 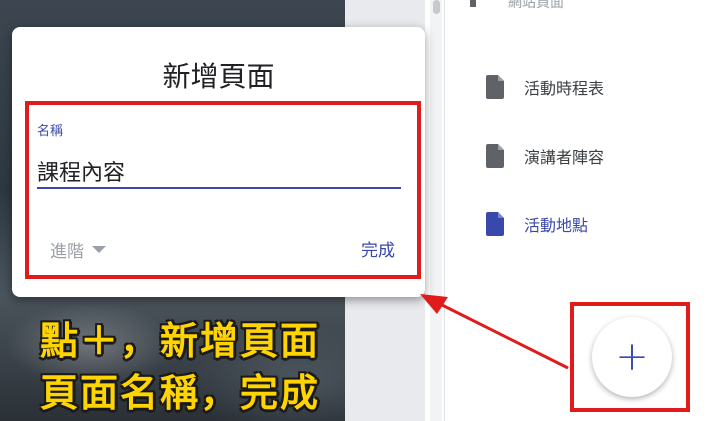 What do you see at coordinates (564, 157) in the screenshot?
I see `sidebar-item-label: 演講者陣容` at bounding box center [564, 157].